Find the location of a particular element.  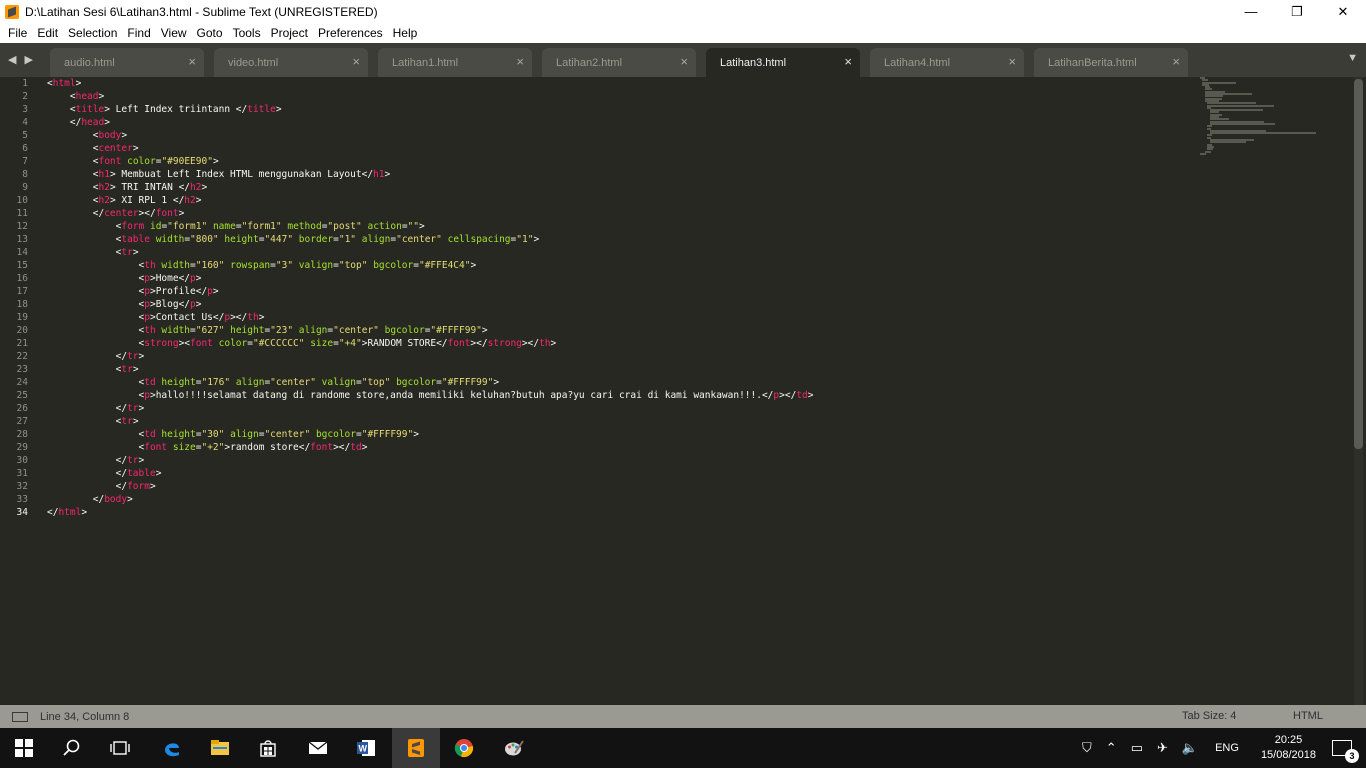

code-line: <title> Left Index triintann </title> is located at coordinates (622, 109).